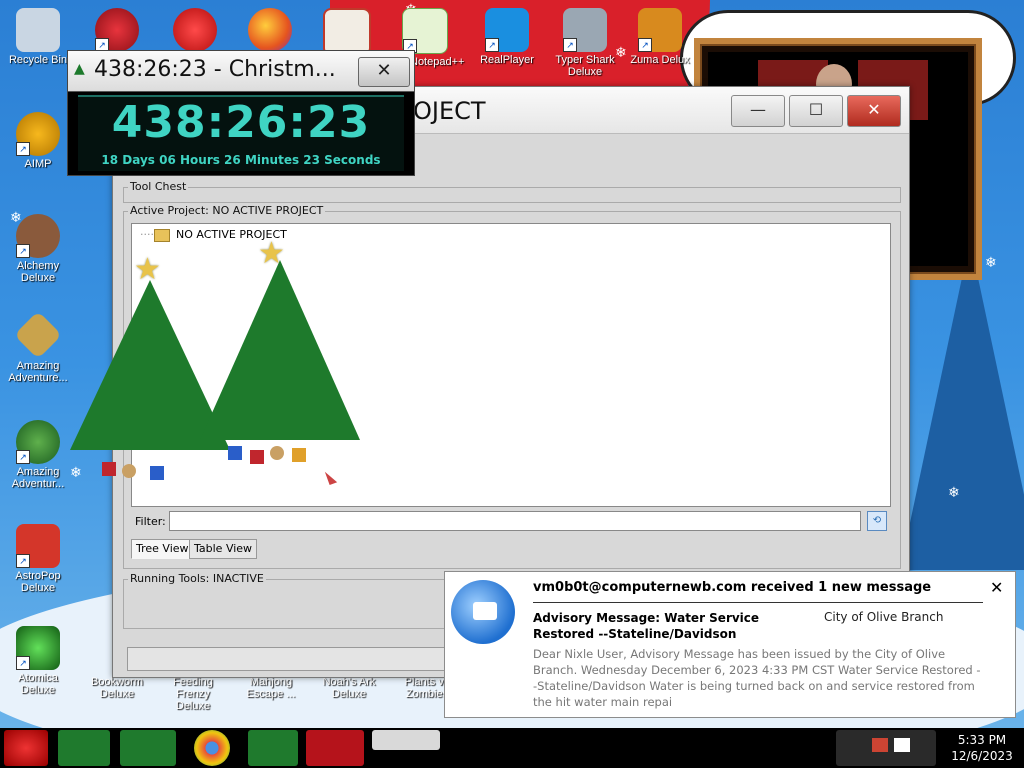 This screenshot has width=1024, height=768. What do you see at coordinates (982, 756) in the screenshot?
I see `clock-date: 12/6/2023` at bounding box center [982, 756].